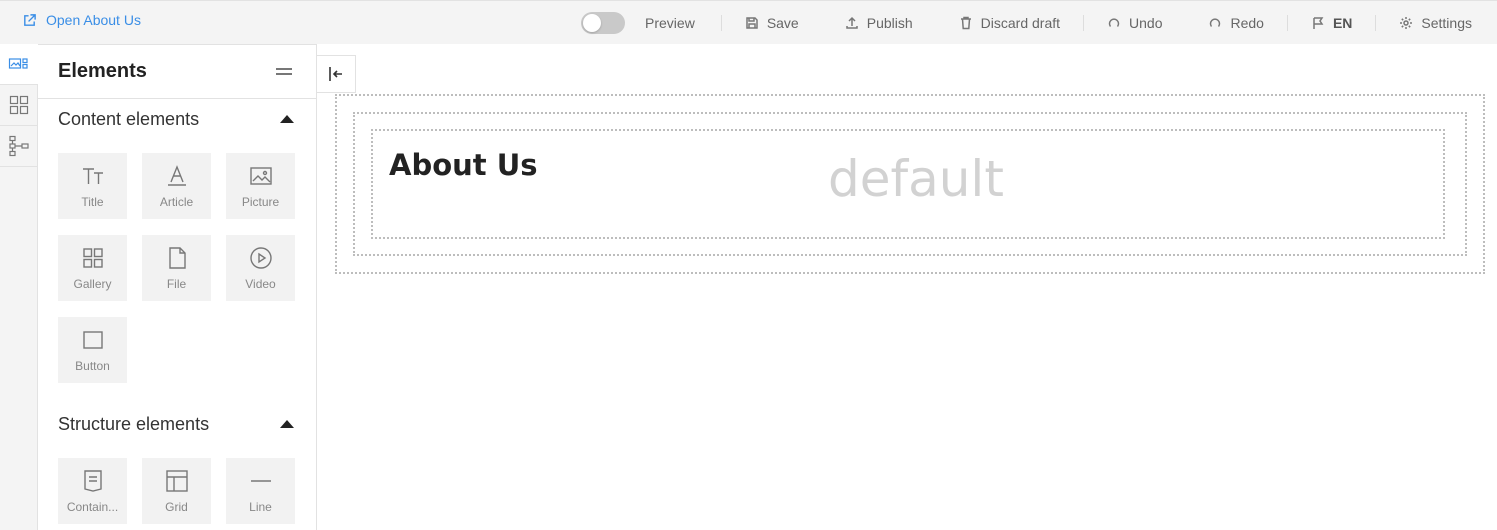 This screenshot has height=530, width=1497. I want to click on preview-toggle: Preview, so click(639, 23).